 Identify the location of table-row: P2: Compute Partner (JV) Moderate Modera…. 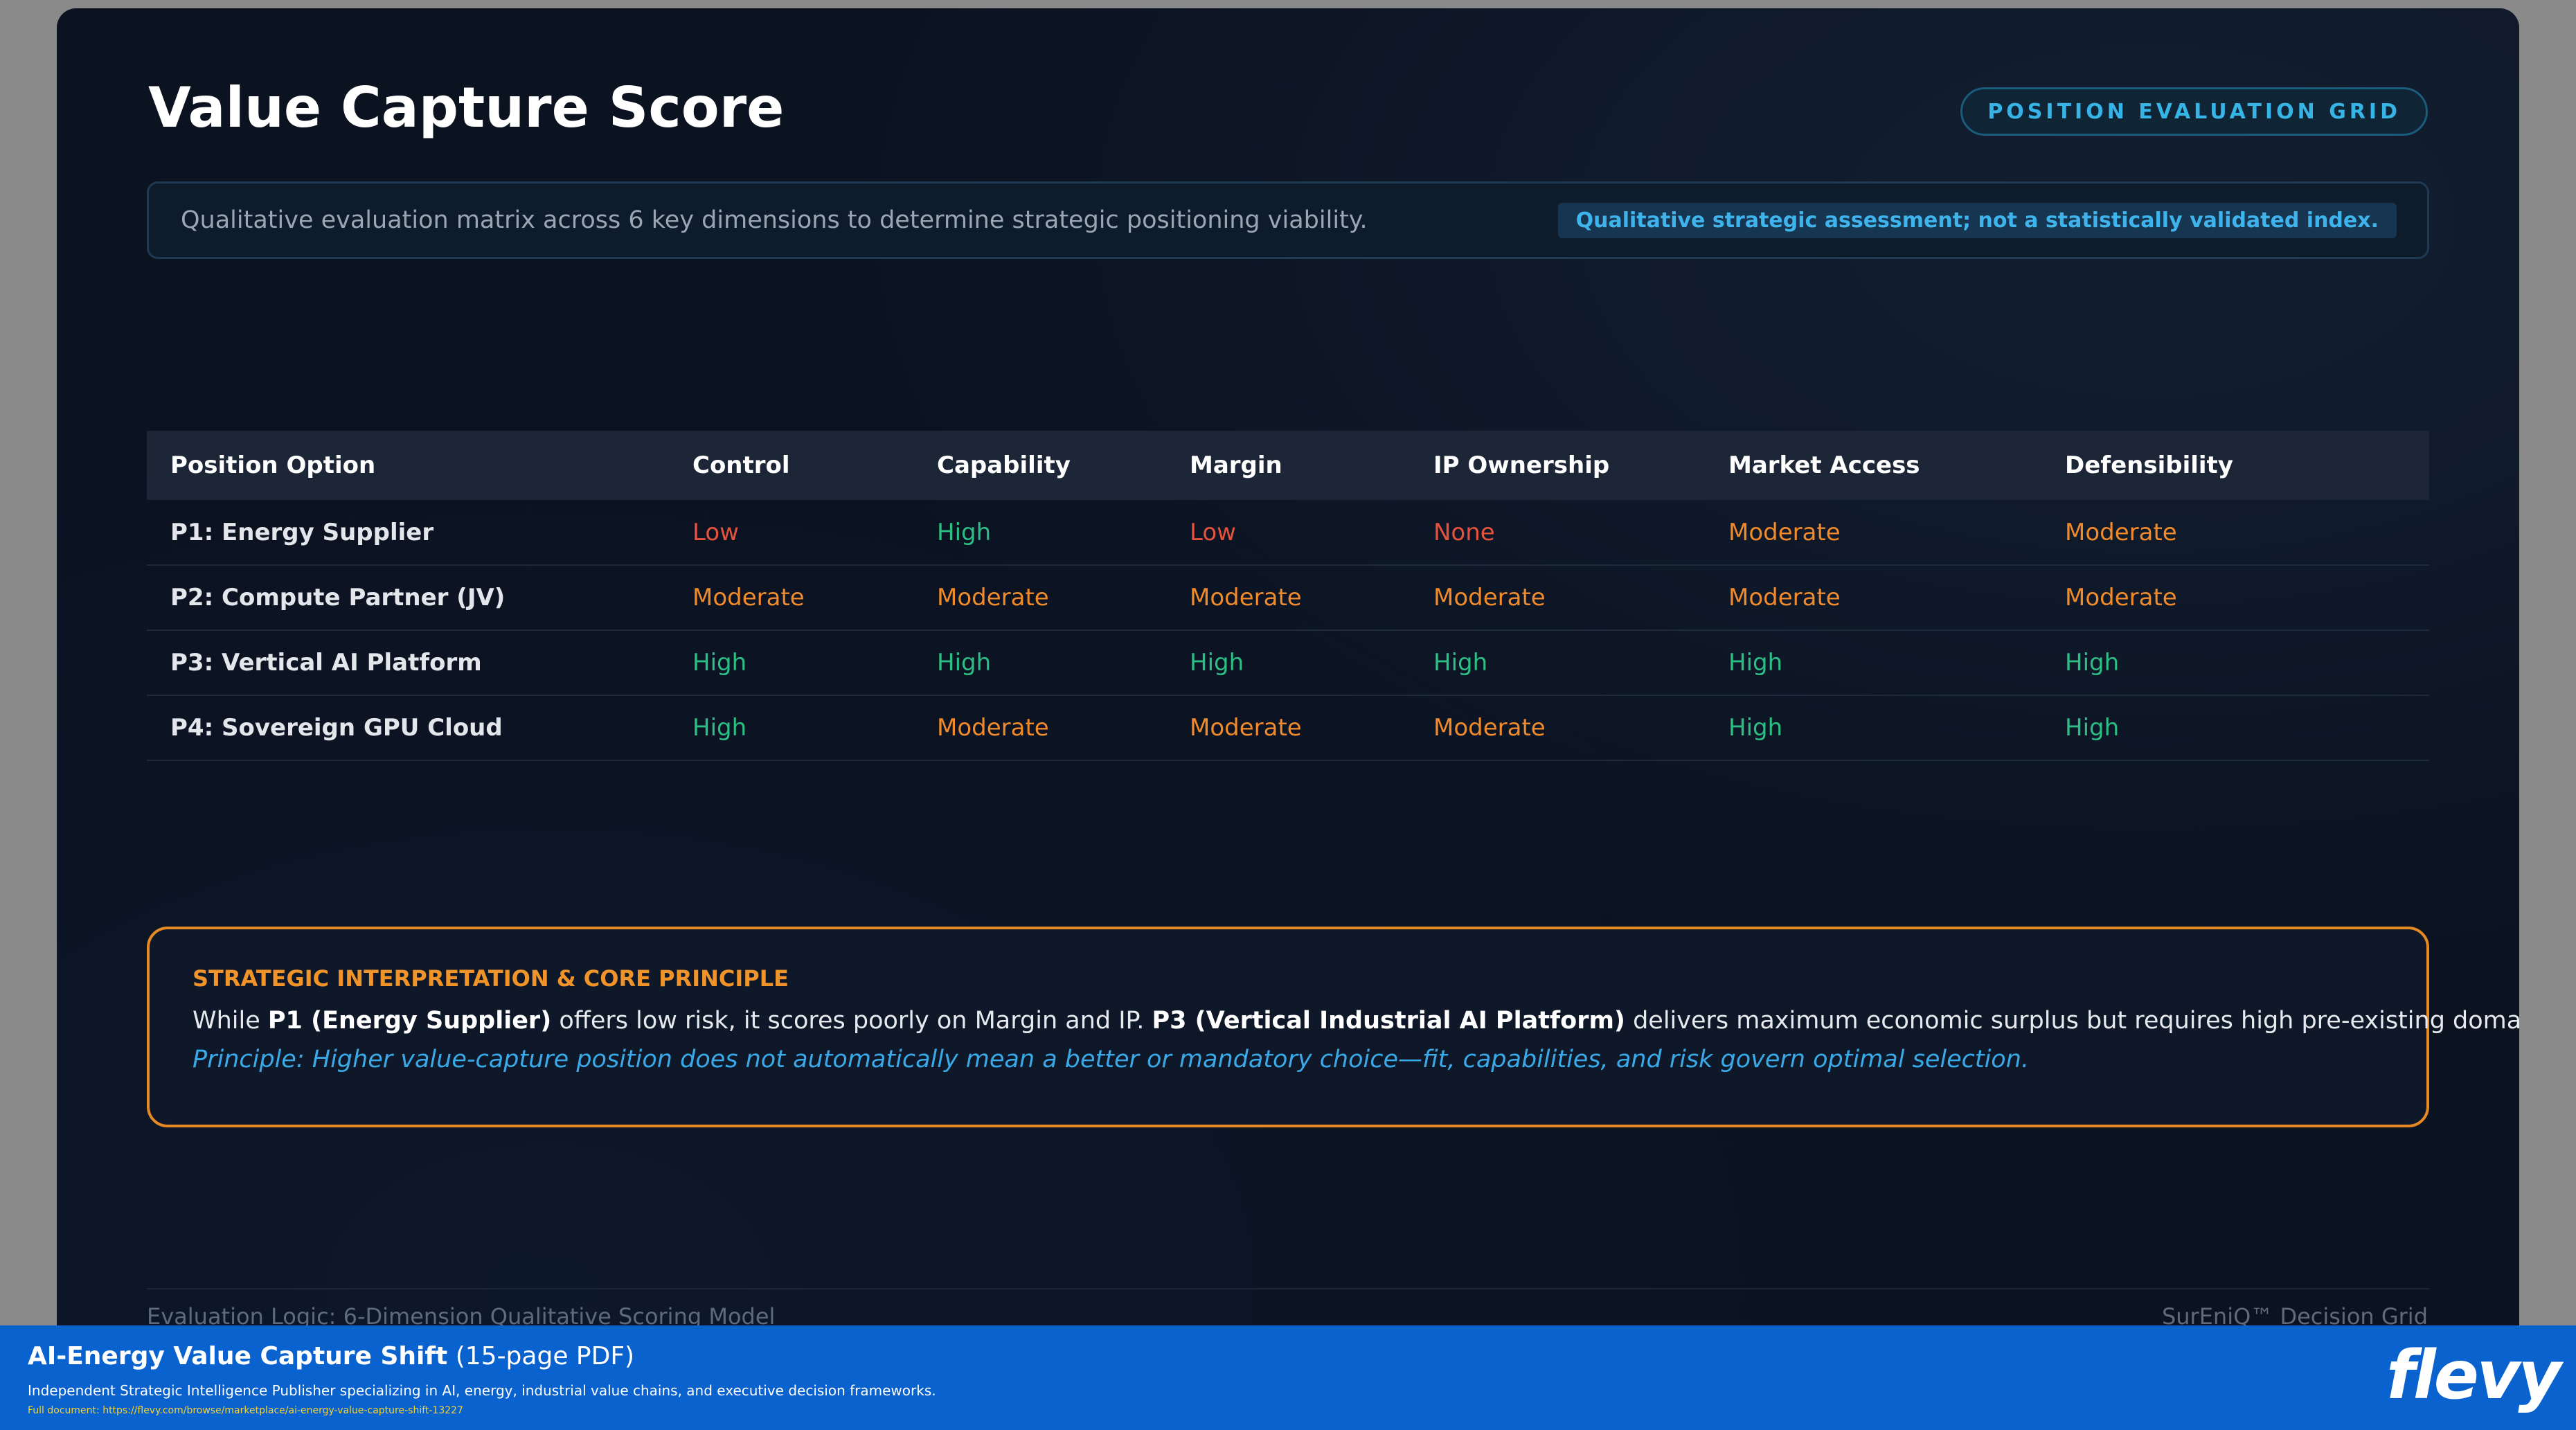
(1288, 598).